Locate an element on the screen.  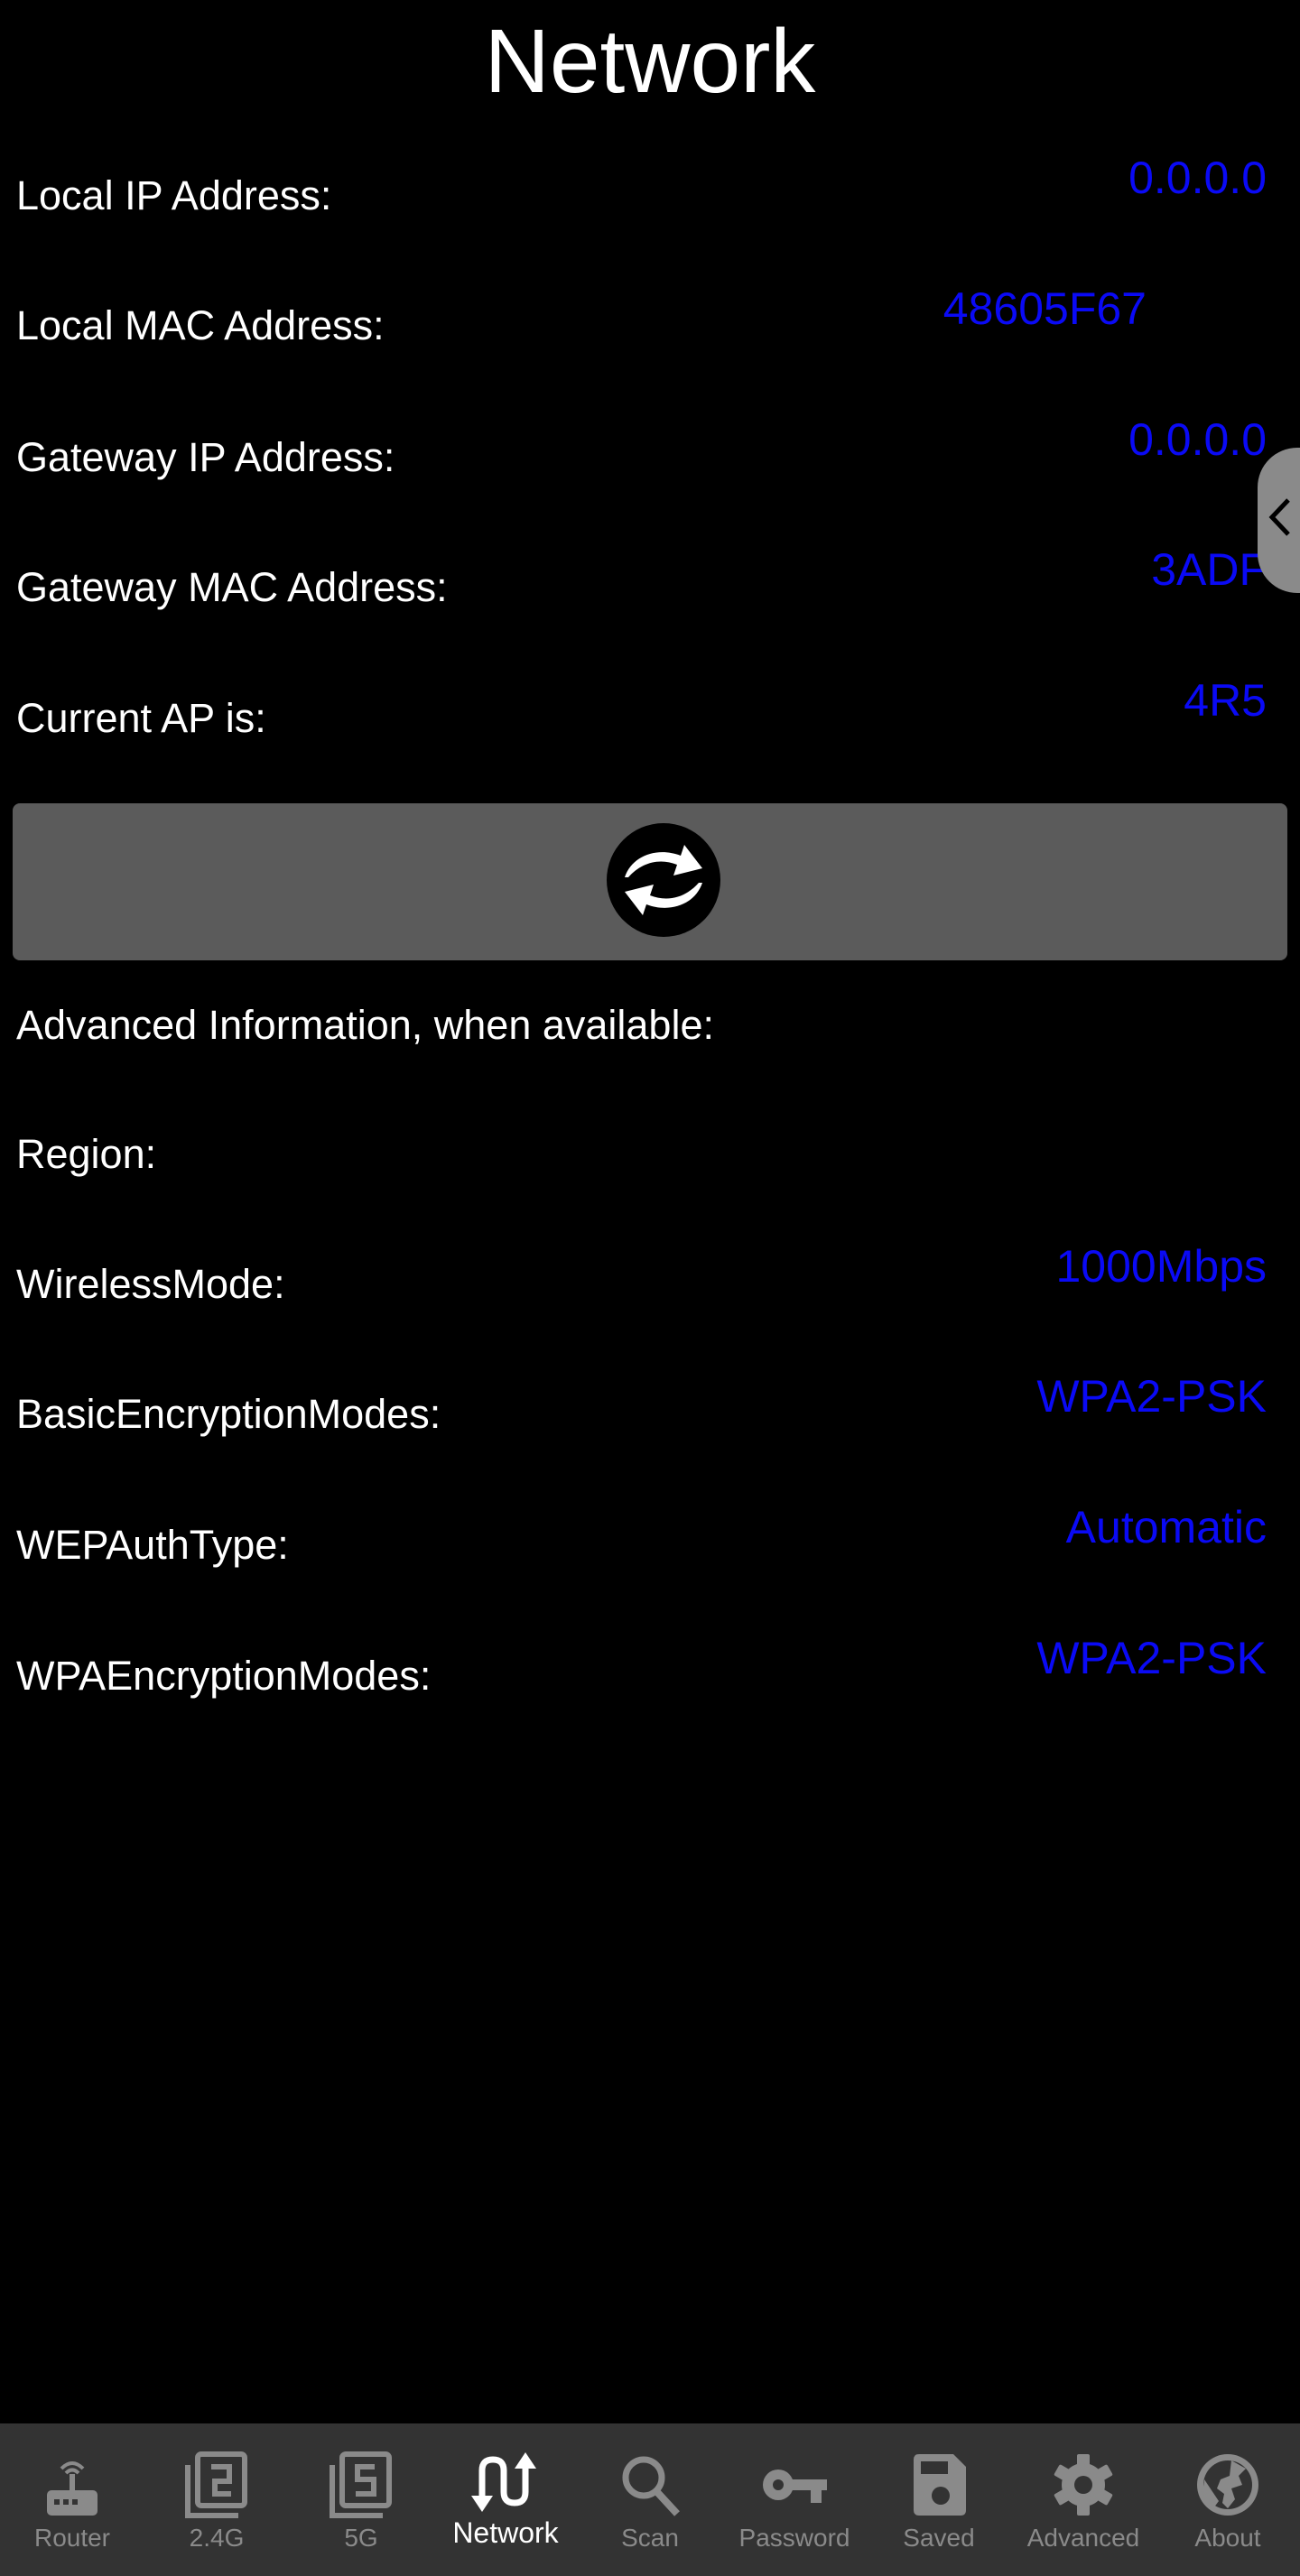
nav-item-saved: Saved is located at coordinates (939, 2499).